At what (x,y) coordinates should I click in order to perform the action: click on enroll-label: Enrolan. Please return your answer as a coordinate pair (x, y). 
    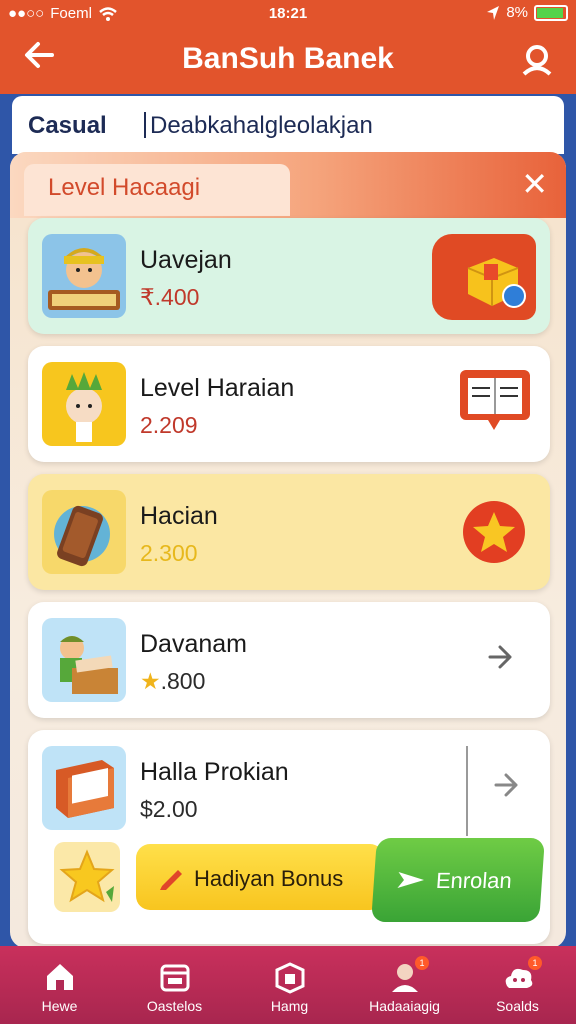
    Looking at the image, I should click on (474, 880).